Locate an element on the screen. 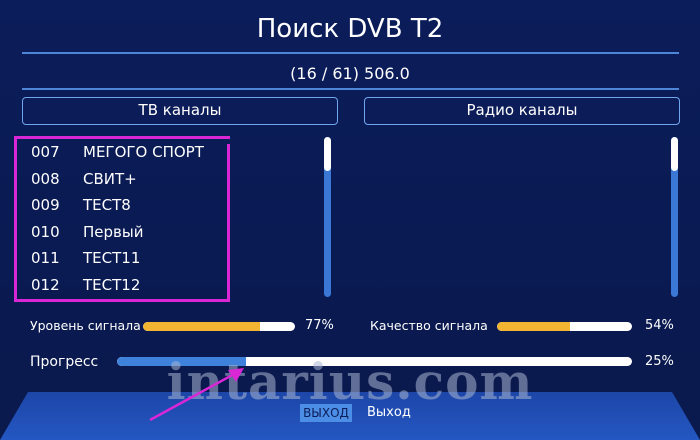 This screenshot has height=440, width=700. exit-button: ВЫХОД is located at coordinates (326, 413).